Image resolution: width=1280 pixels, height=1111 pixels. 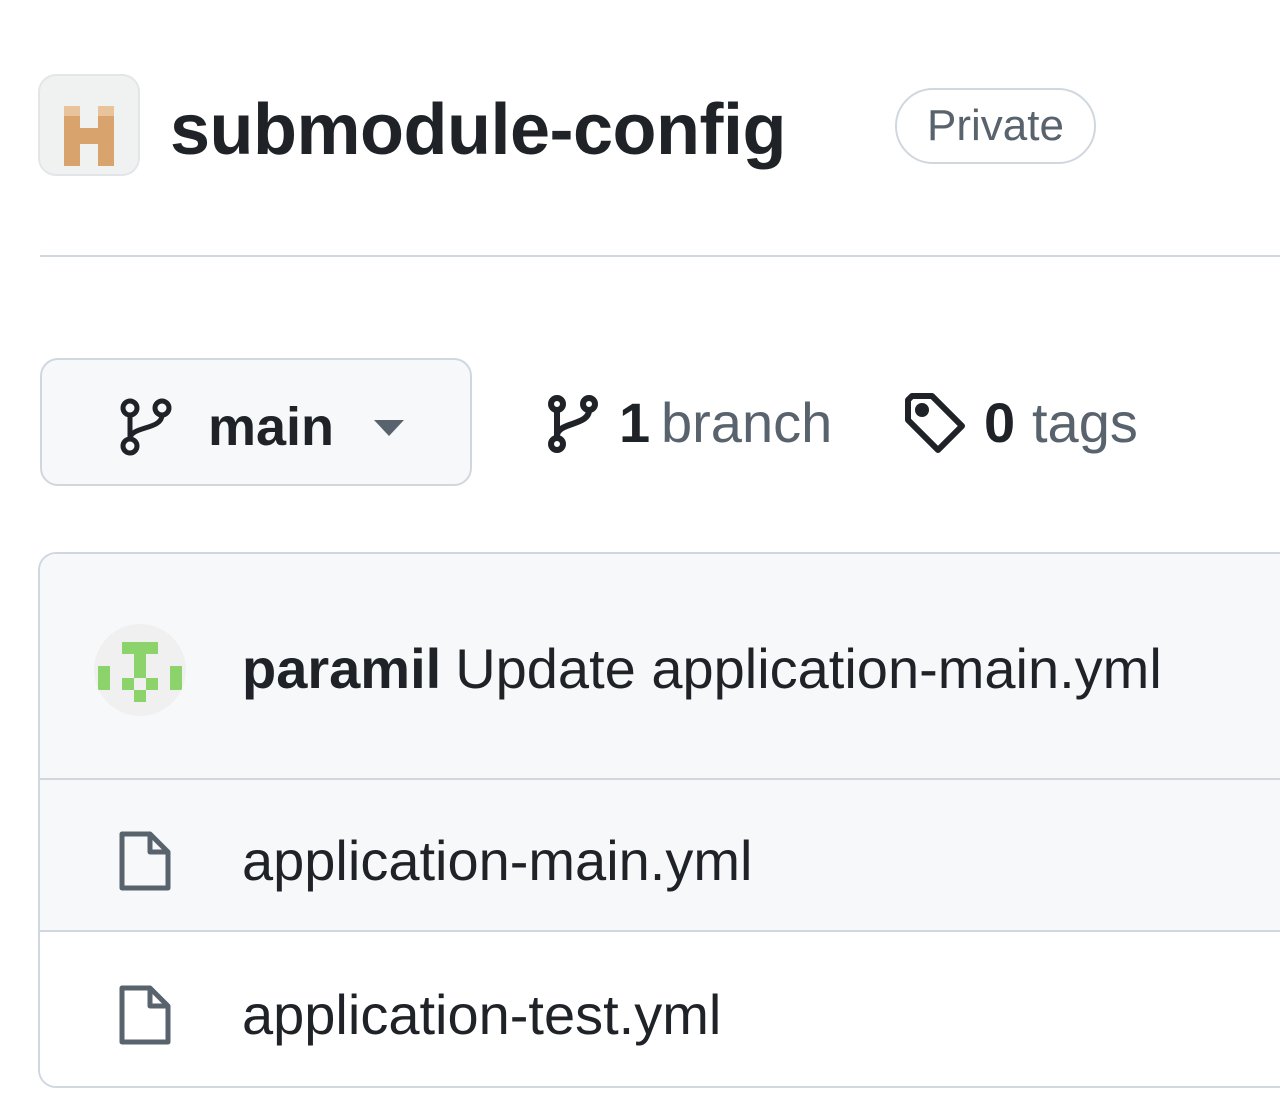 What do you see at coordinates (1085, 422) in the screenshot?
I see `tag-count-label: tags` at bounding box center [1085, 422].